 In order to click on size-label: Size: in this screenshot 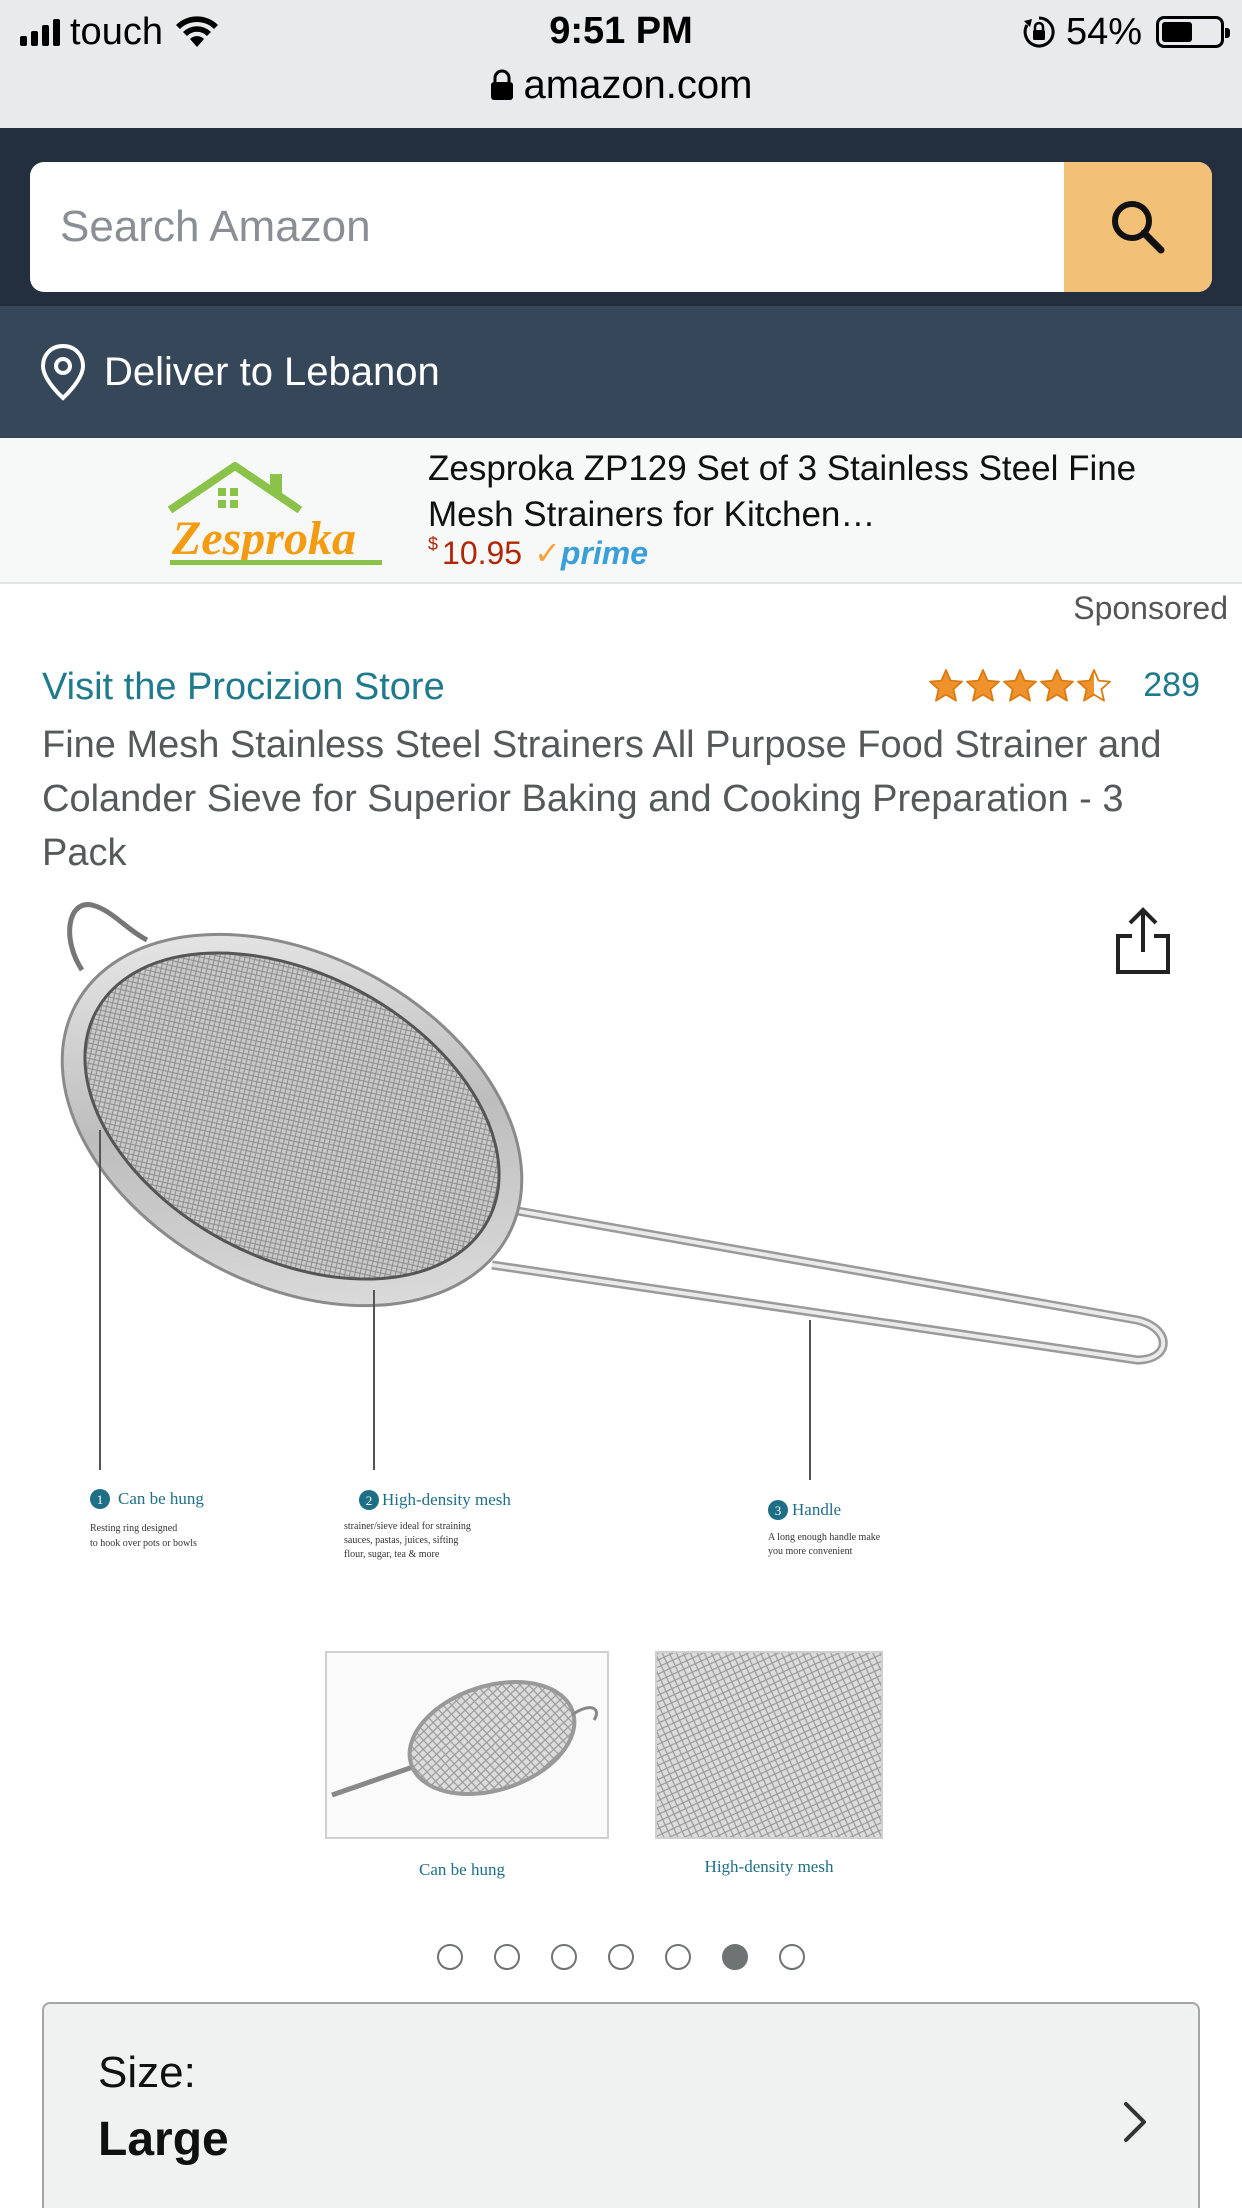, I will do `click(147, 2072)`.